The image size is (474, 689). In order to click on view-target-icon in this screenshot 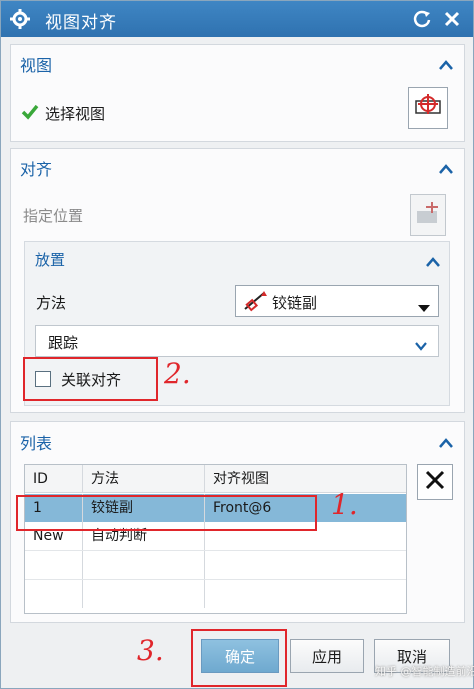, I will do `click(428, 108)`.